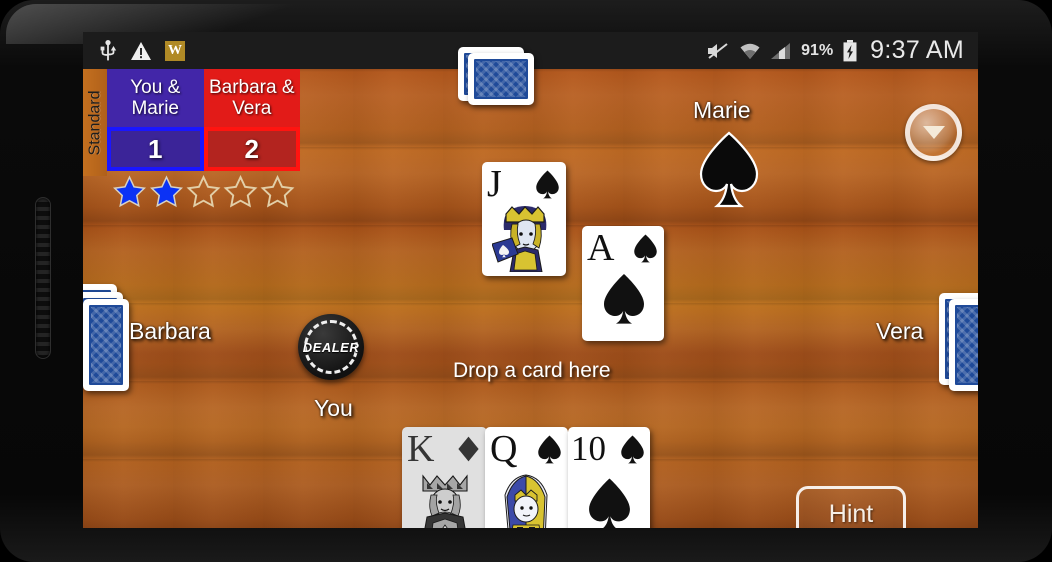 The image size is (1052, 562). I want to click on dealer-chip-label: DEALER, so click(331, 347).